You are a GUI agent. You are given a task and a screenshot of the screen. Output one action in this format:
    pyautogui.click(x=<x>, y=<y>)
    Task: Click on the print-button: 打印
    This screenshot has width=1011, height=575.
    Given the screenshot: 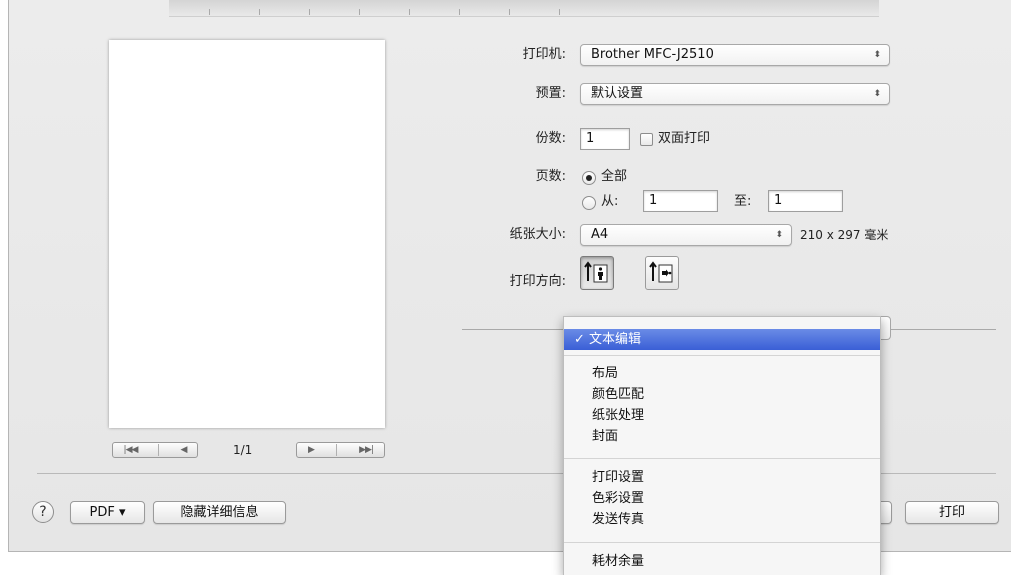 What is the action you would take?
    pyautogui.click(x=952, y=512)
    